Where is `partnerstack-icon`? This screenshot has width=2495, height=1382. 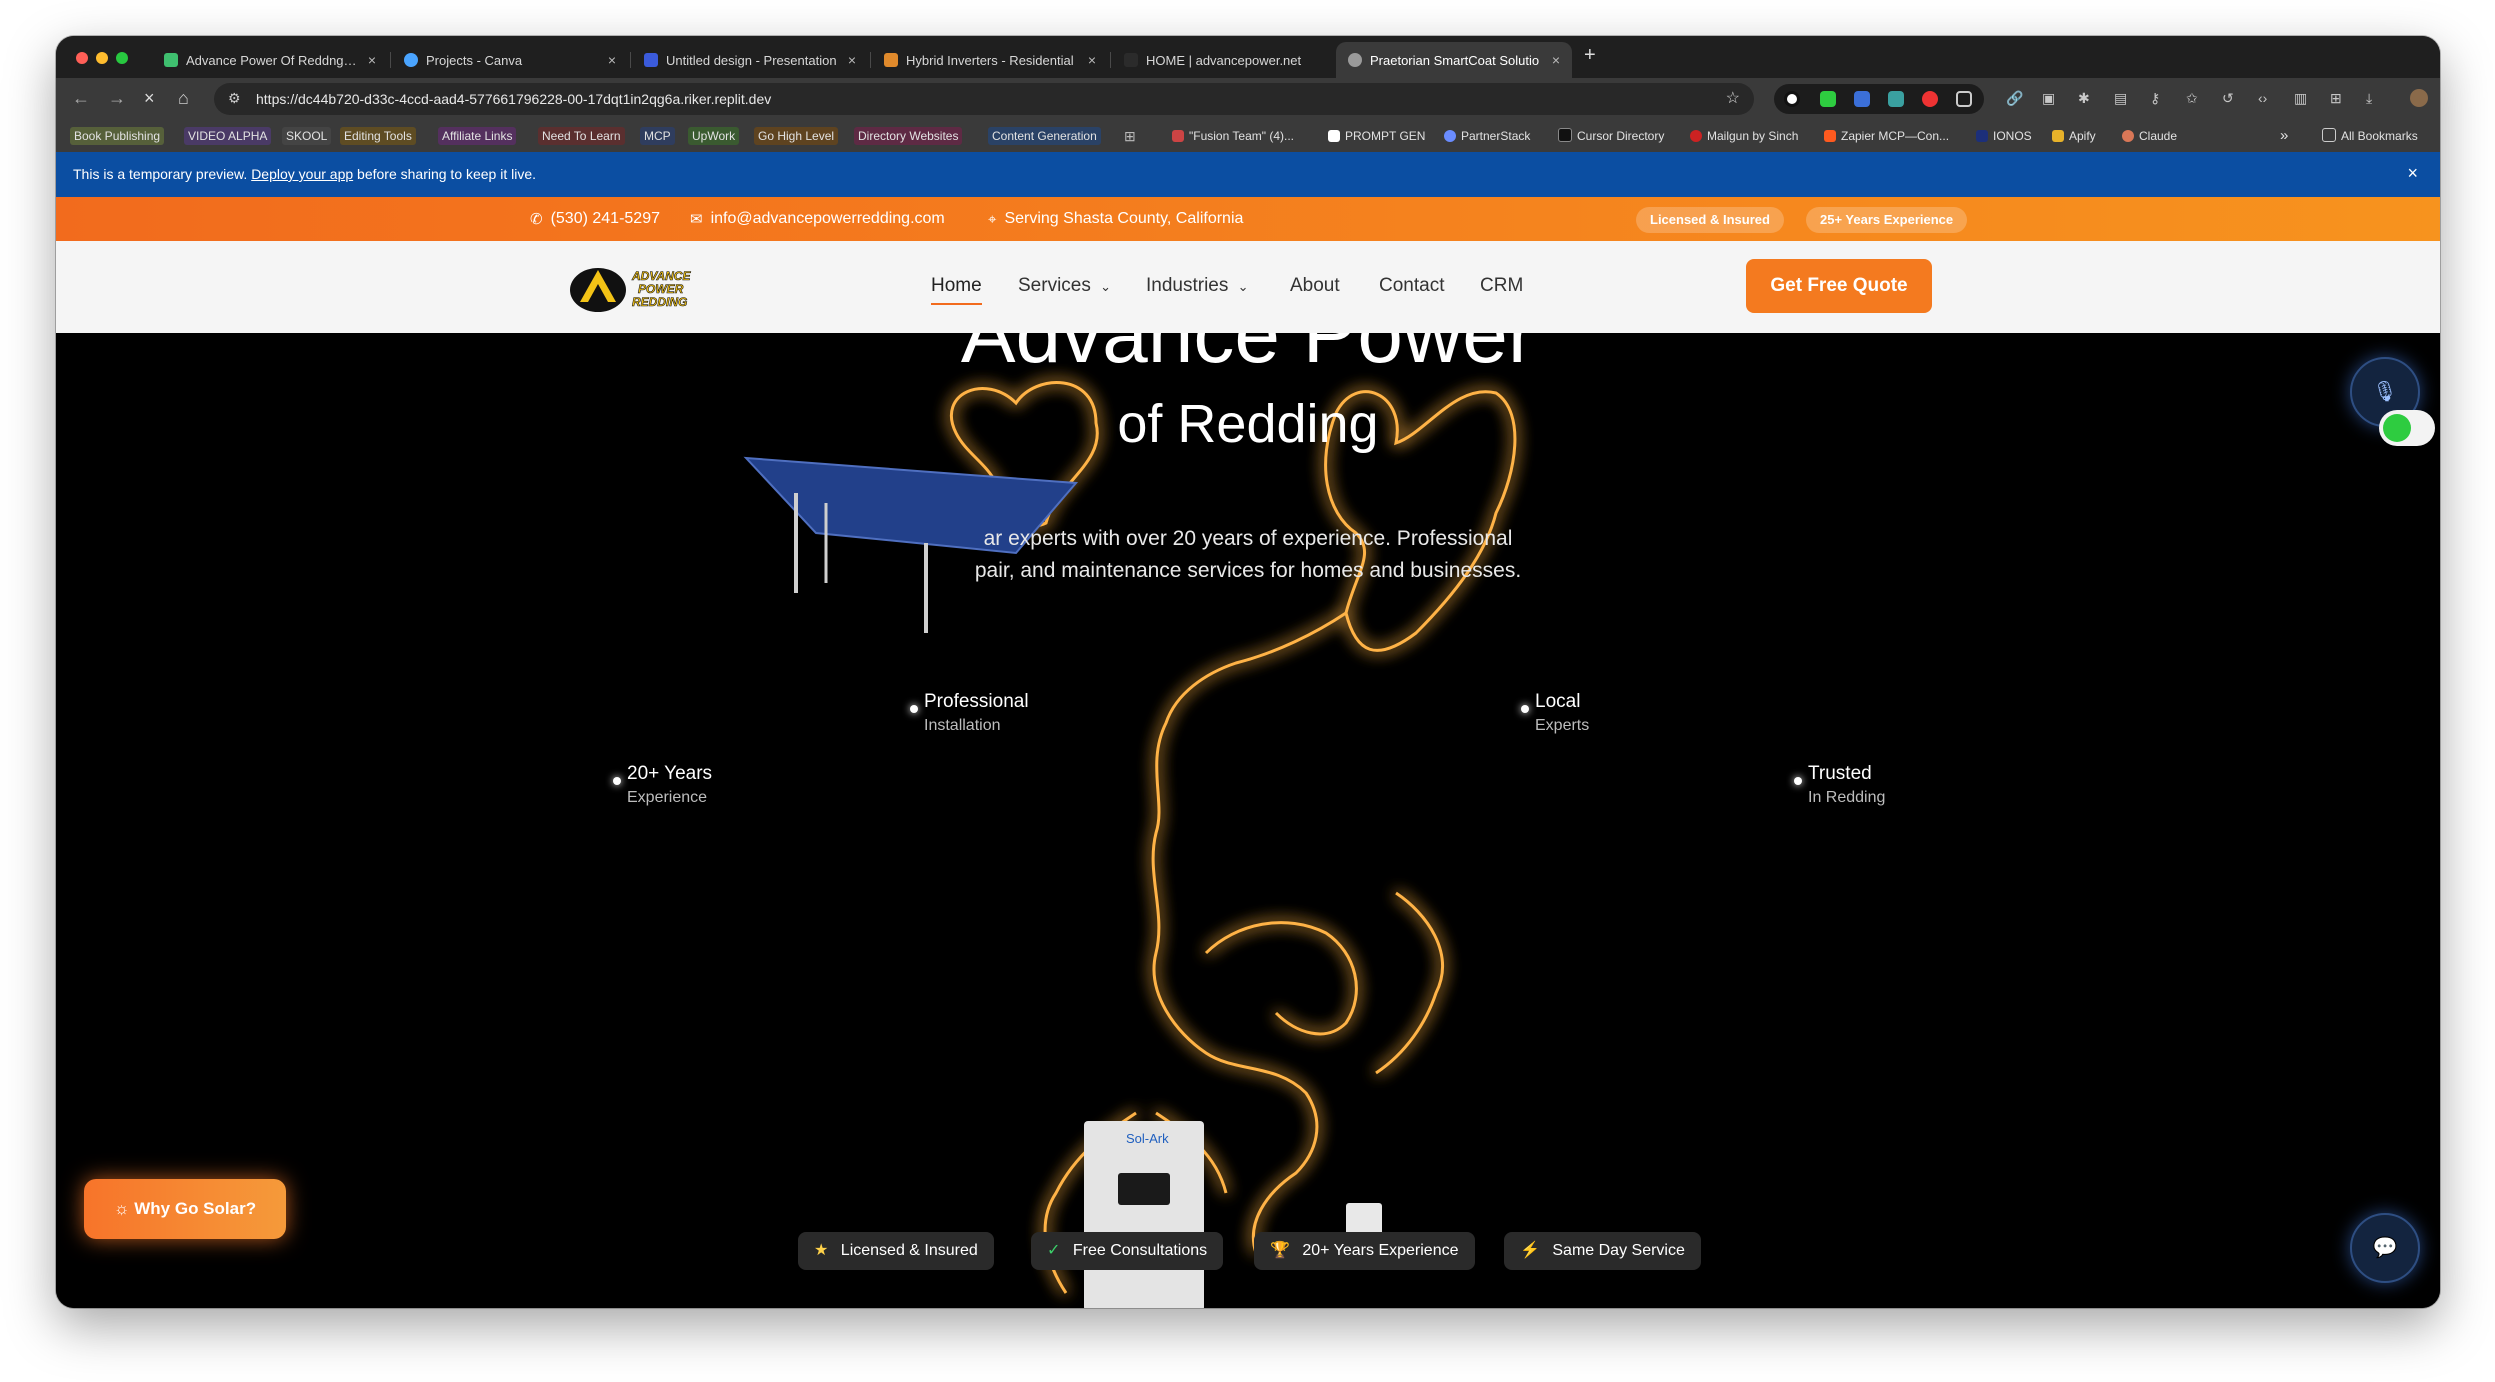
partnerstack-icon is located at coordinates (1450, 136).